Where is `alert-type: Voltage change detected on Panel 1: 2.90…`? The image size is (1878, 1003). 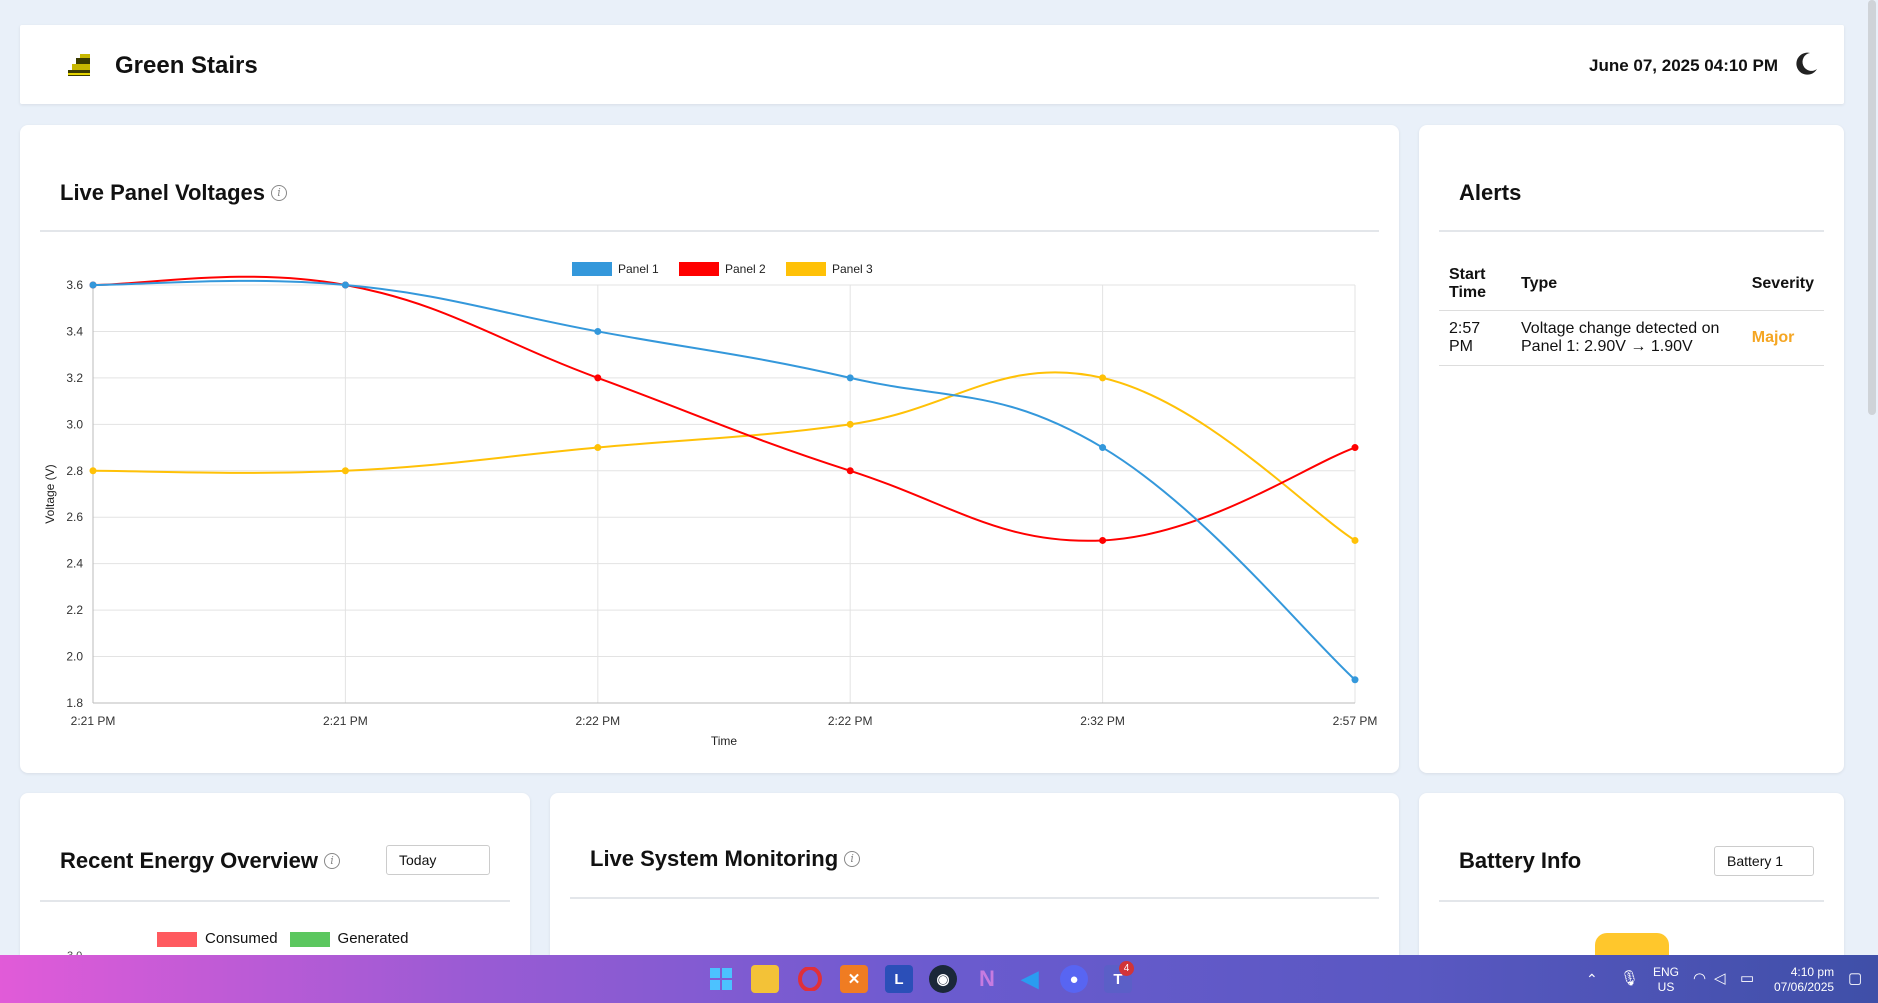 alert-type: Voltage change detected on Panel 1: 2.90… is located at coordinates (1626, 338).